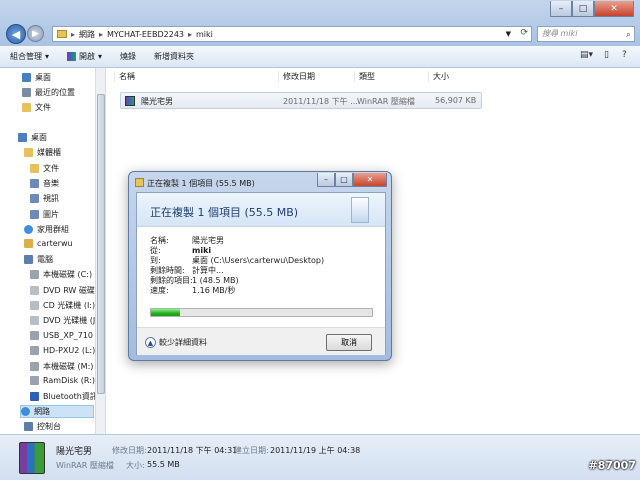 Image resolution: width=640 pixels, height=480 pixels. Describe the element at coordinates (69, 350) in the screenshot. I see `nav-label: HD-PXU2 (L:)` at that location.